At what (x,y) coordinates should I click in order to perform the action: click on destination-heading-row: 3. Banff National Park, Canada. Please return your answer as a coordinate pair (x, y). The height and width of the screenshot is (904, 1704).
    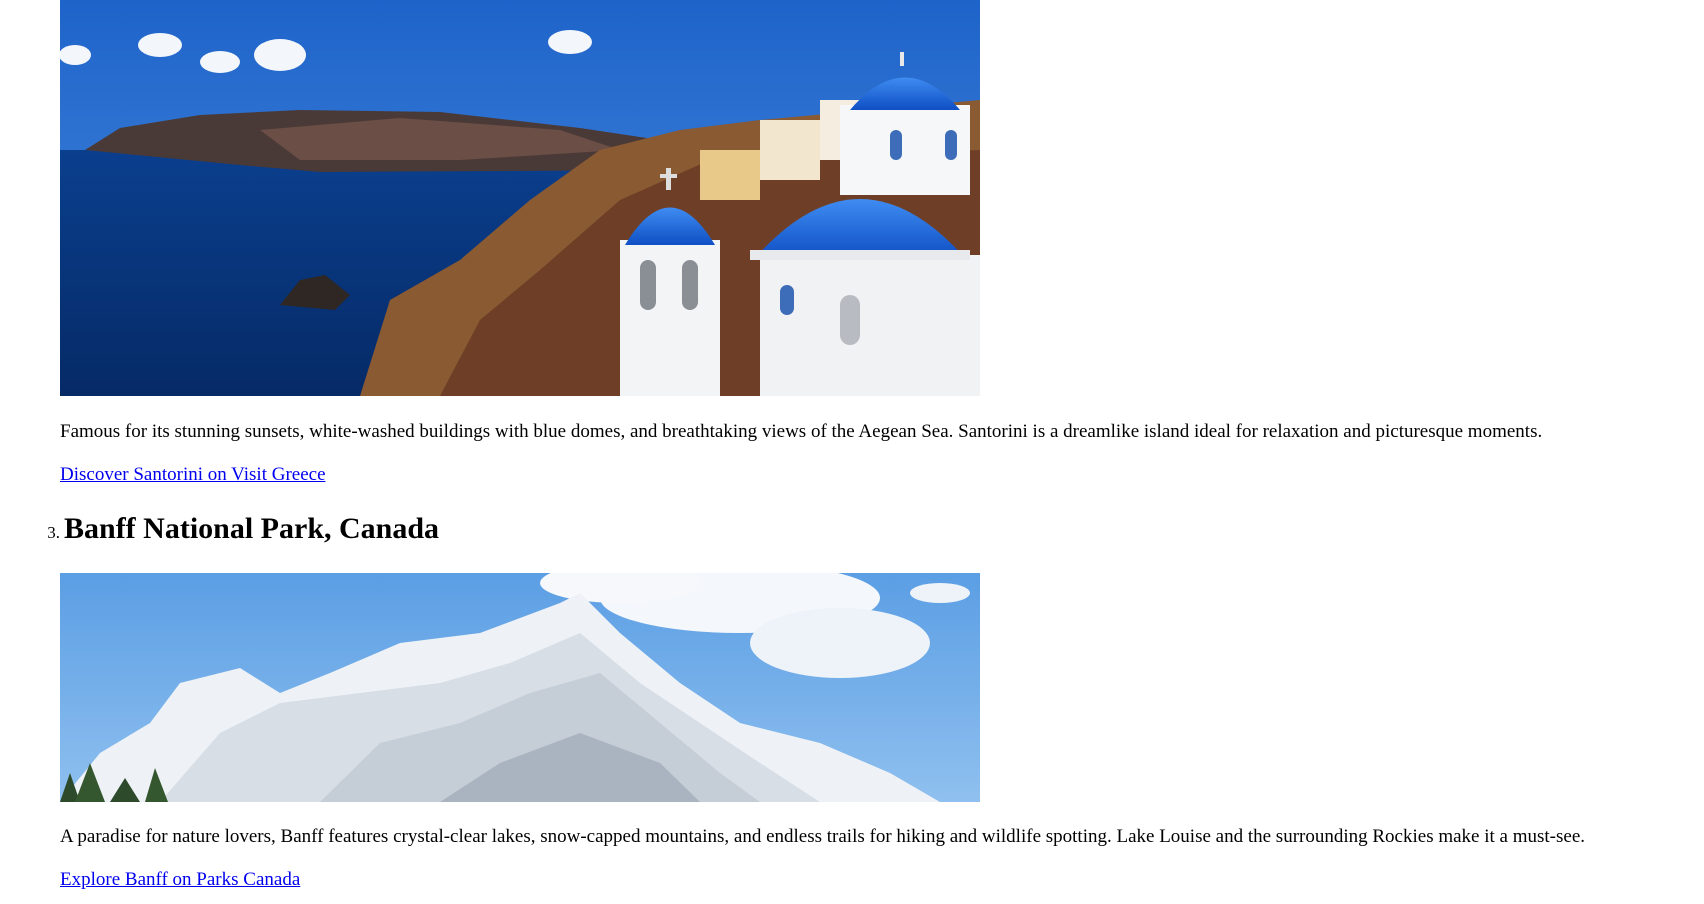
    Looking at the image, I should click on (238, 529).